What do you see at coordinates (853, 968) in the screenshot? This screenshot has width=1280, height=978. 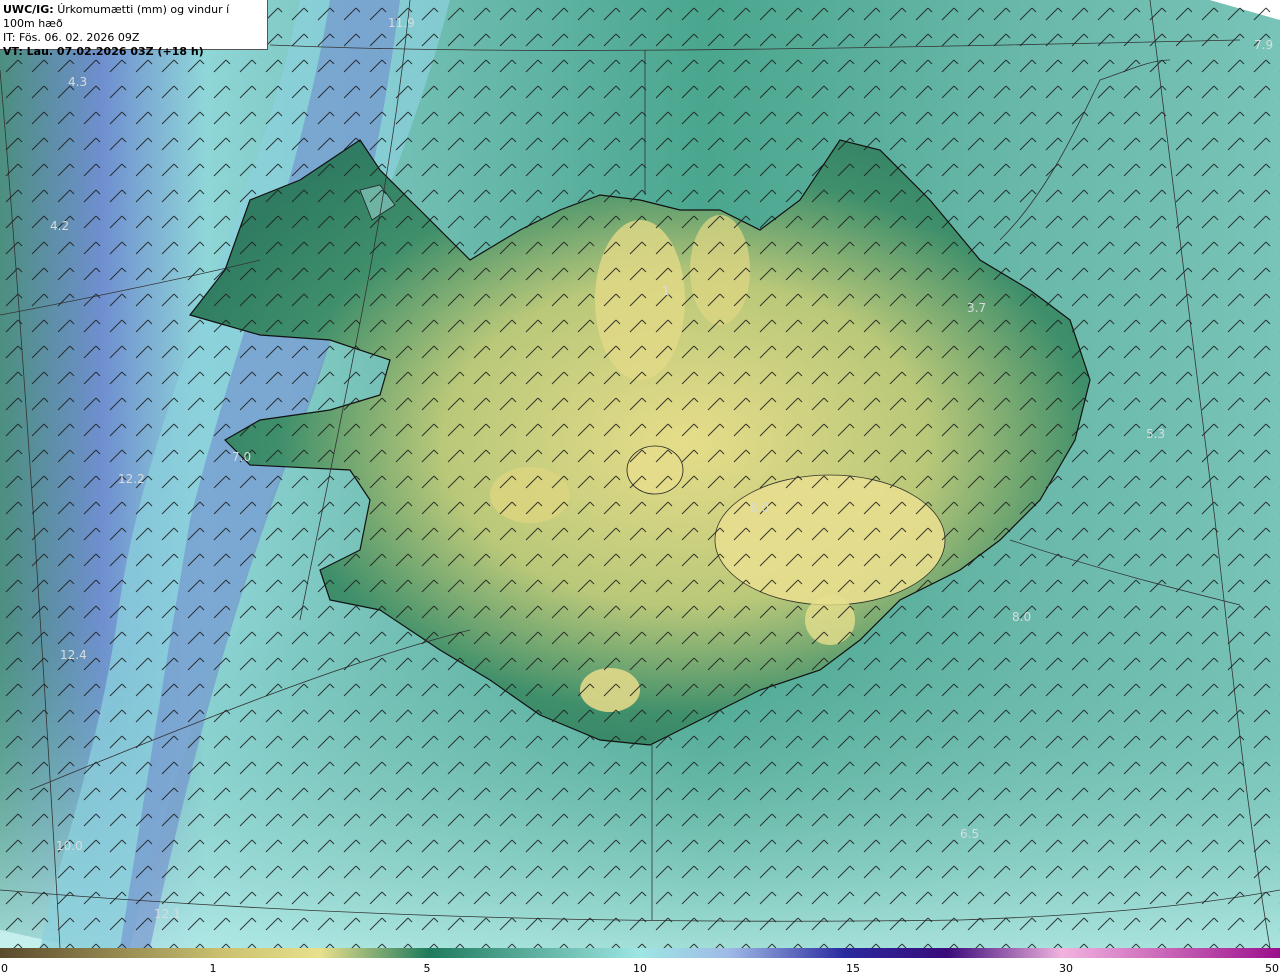 I see `colorbar-tick: 15` at bounding box center [853, 968].